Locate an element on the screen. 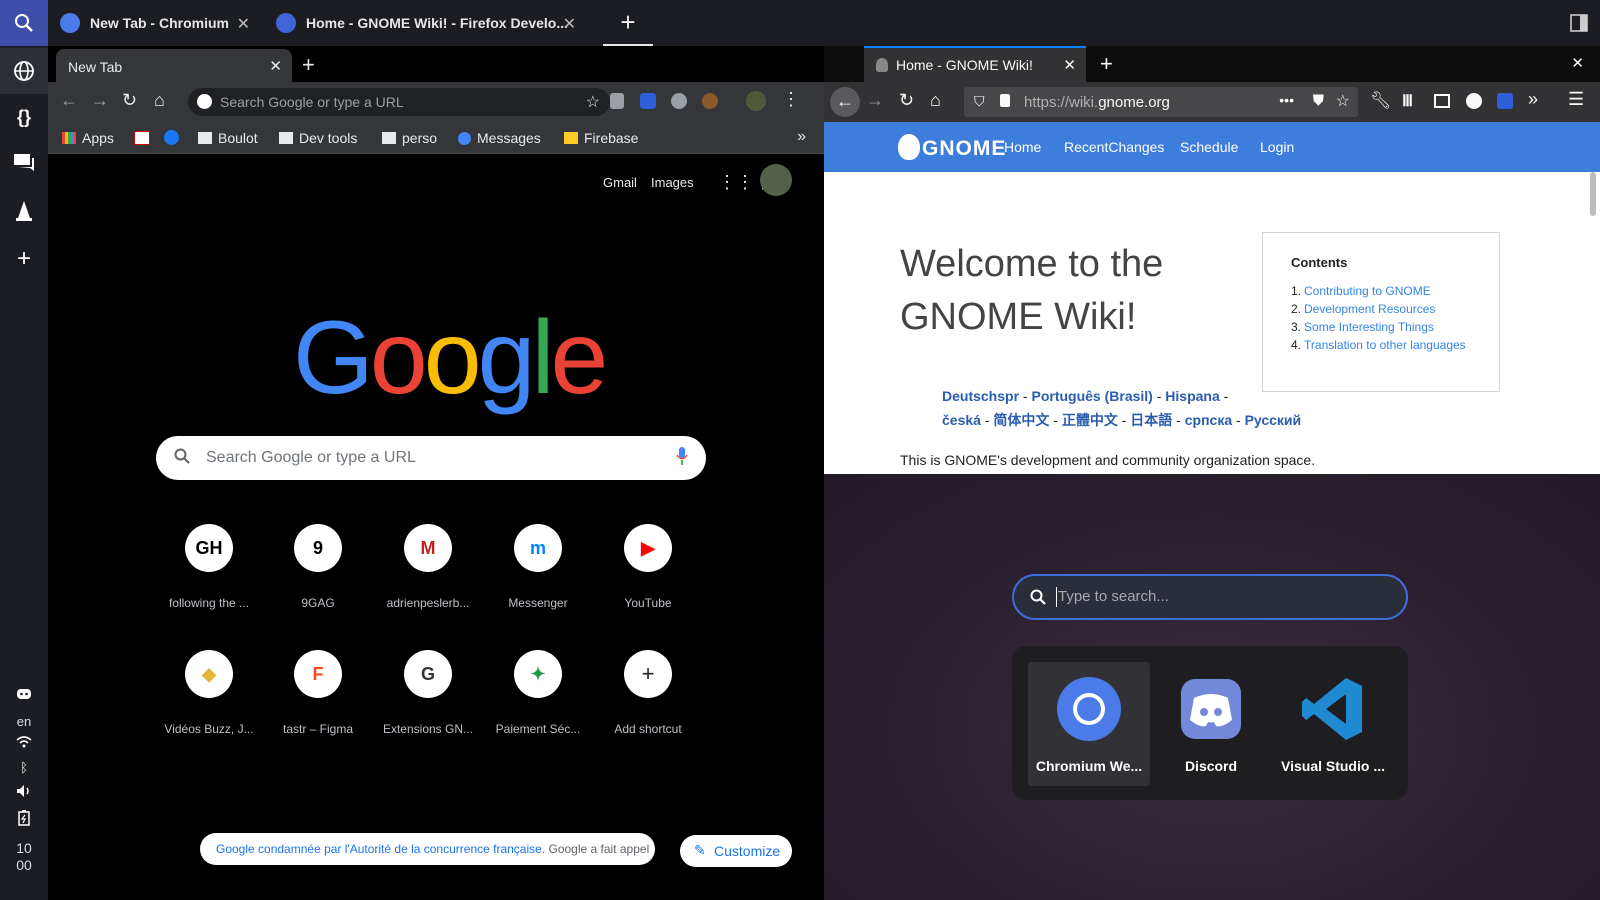 The height and width of the screenshot is (900, 1600). url-bar: ⛉ https://wiki.gnome.org ••• ⛊ ☆ is located at coordinates (1161, 102).